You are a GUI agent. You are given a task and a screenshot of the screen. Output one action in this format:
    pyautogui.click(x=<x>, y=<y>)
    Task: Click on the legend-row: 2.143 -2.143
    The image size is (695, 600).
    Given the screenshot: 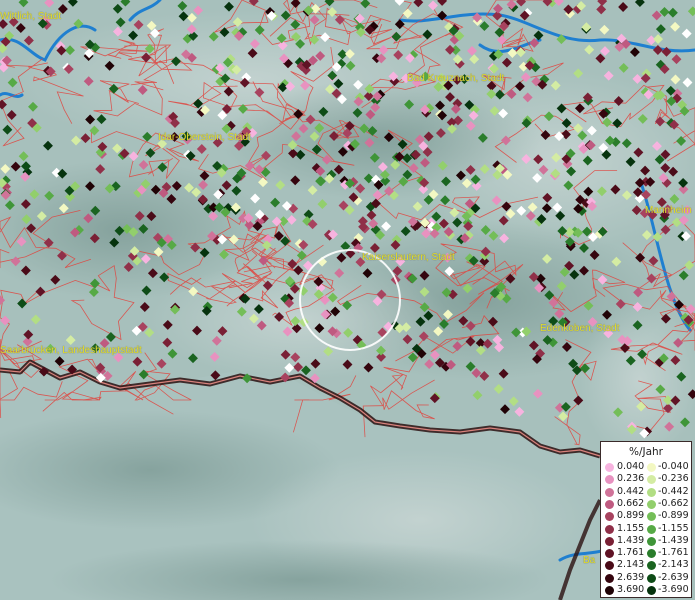 What is the action you would take?
    pyautogui.click(x=647, y=565)
    